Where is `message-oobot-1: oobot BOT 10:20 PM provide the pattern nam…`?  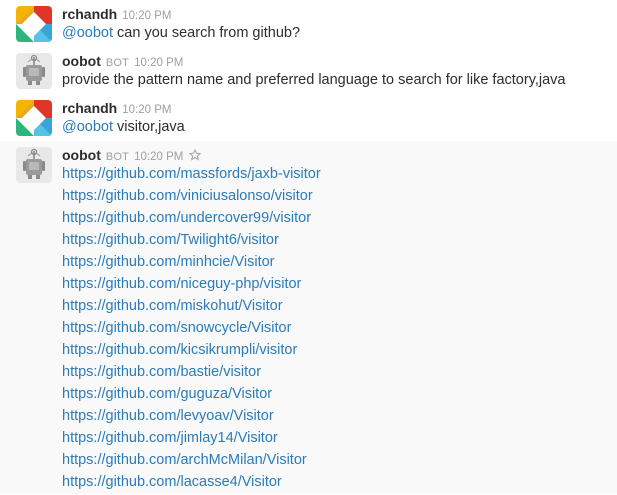 message-oobot-1: oobot BOT 10:20 PM provide the pattern nam… is located at coordinates (308, 70).